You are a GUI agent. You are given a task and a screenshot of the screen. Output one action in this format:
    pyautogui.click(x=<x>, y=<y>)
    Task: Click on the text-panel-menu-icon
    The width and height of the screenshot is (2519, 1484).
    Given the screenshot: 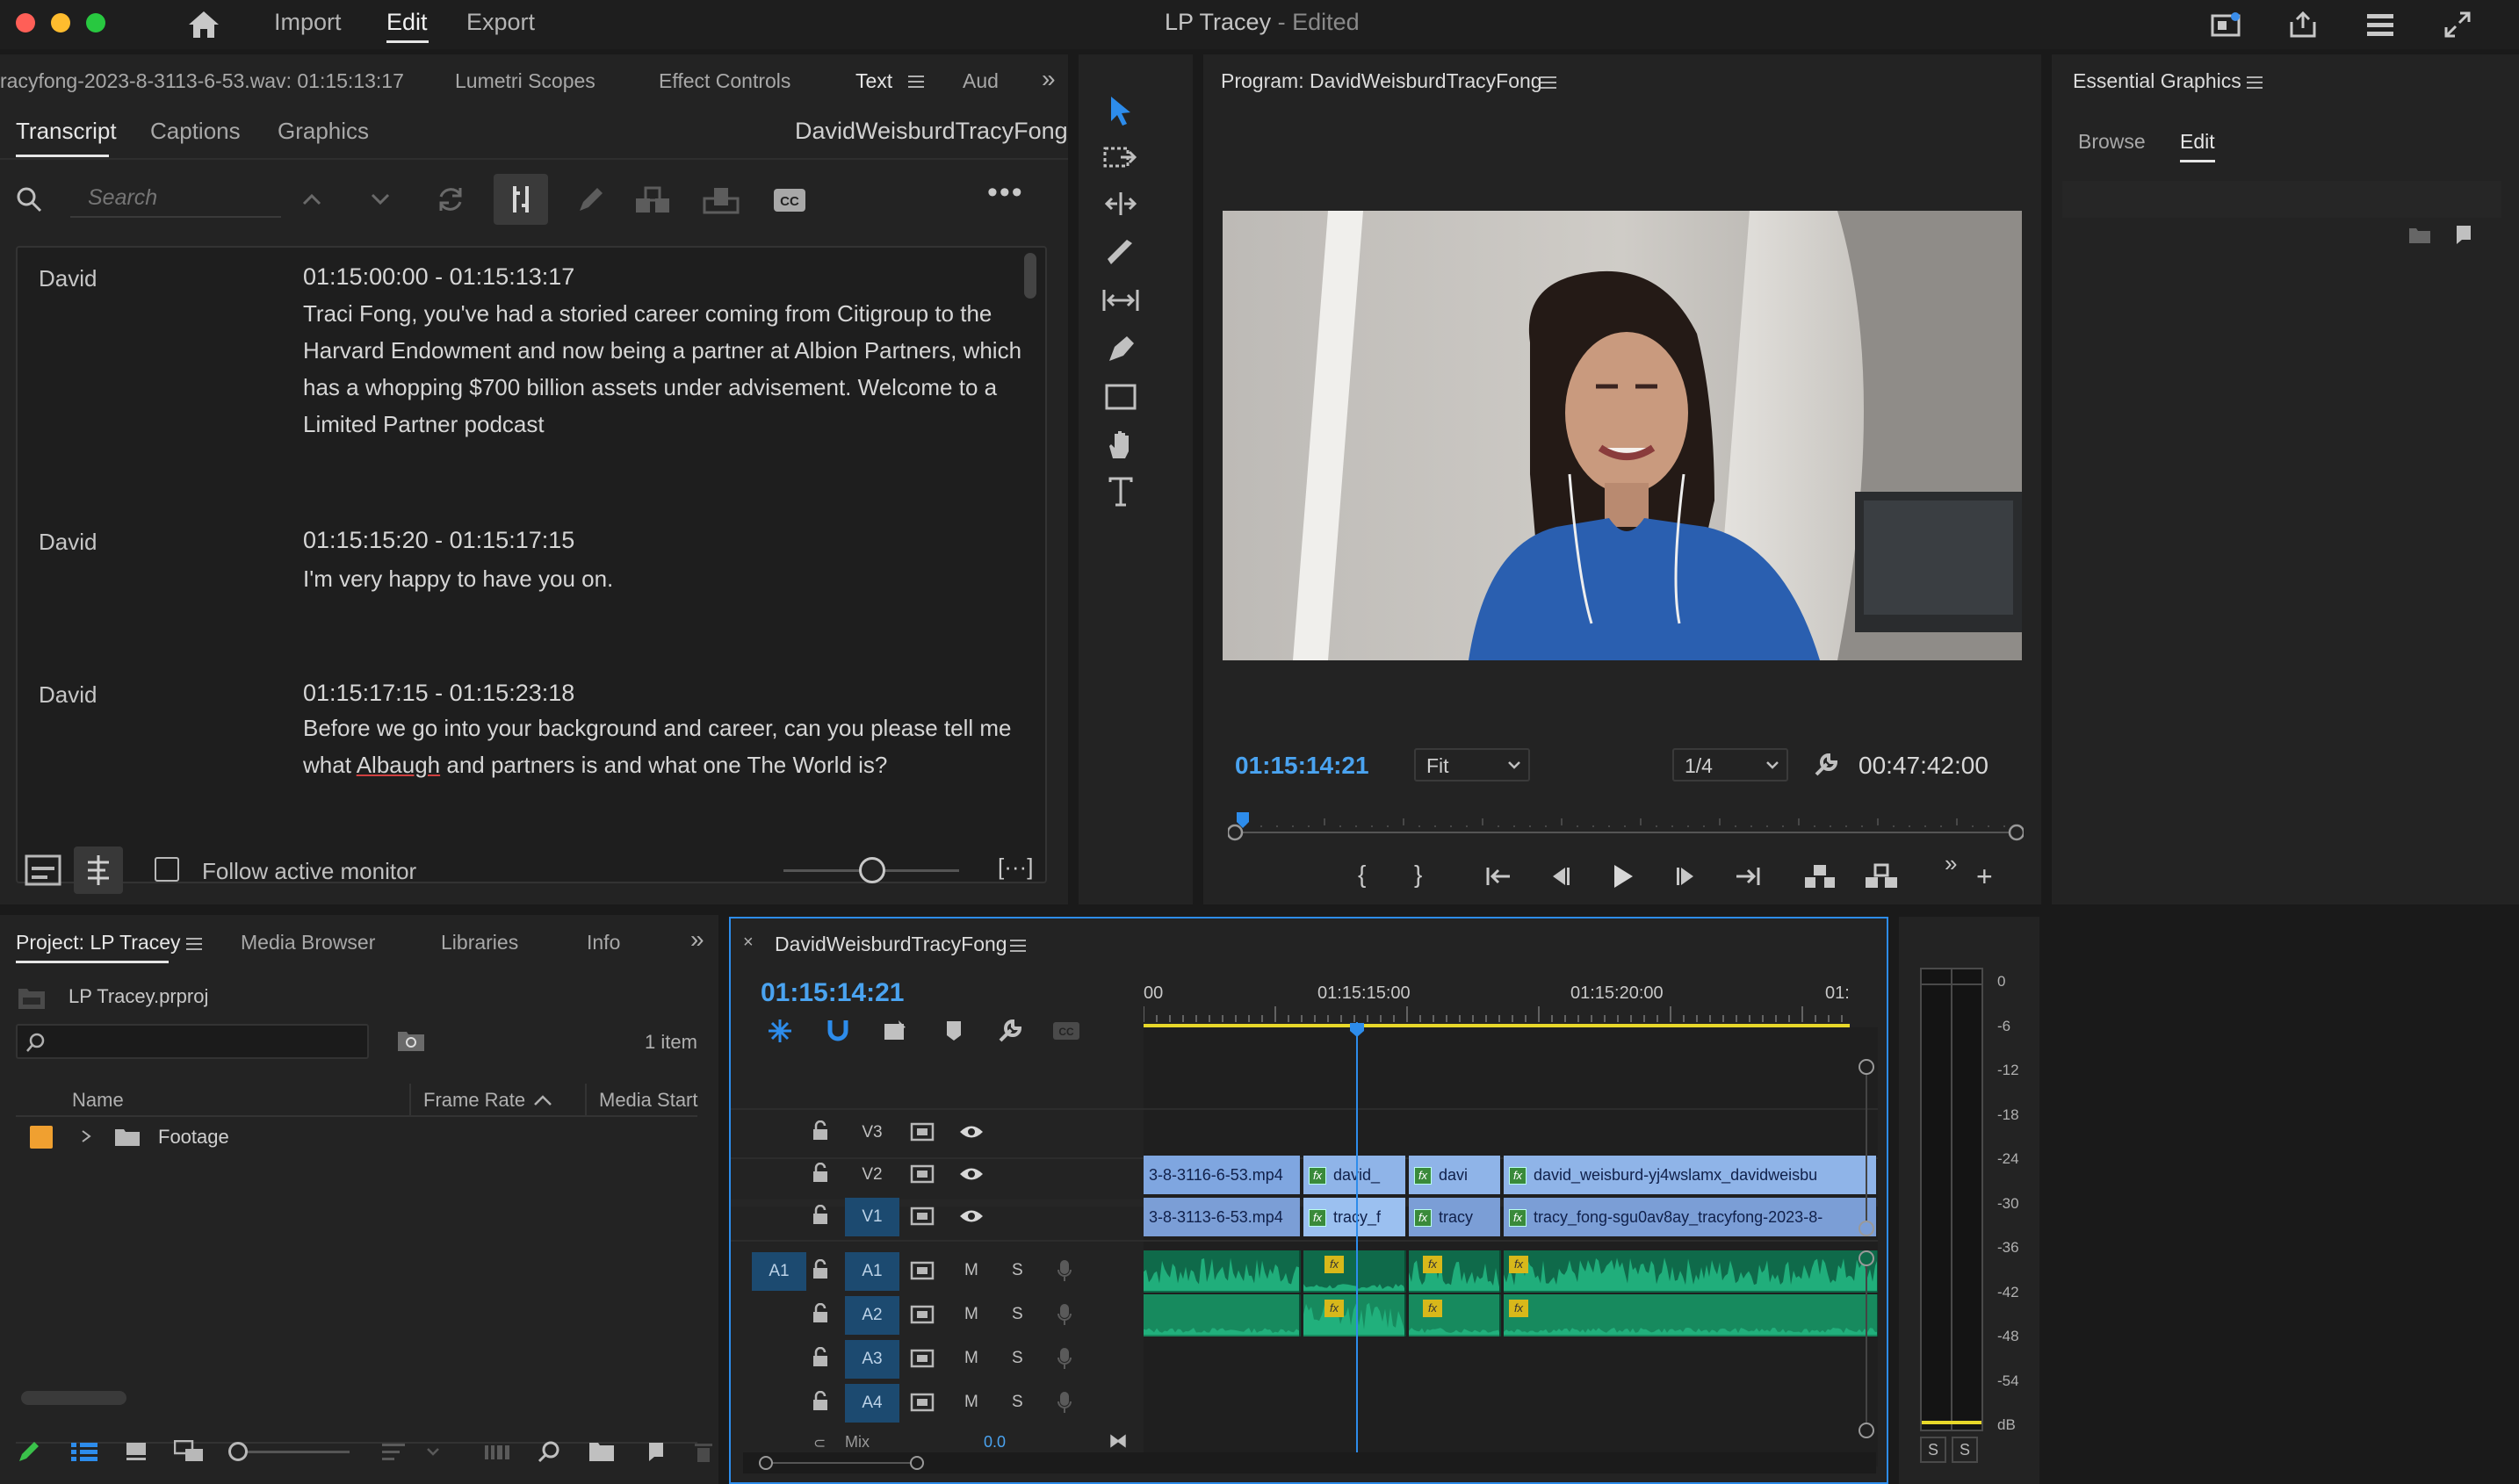 What is the action you would take?
    pyautogui.click(x=916, y=82)
    